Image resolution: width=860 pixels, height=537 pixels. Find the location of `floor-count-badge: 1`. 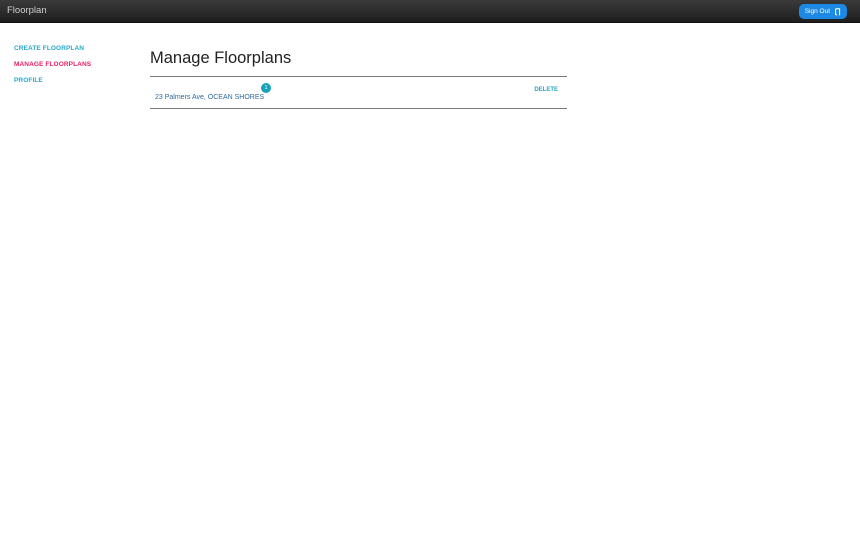

floor-count-badge: 1 is located at coordinates (266, 88).